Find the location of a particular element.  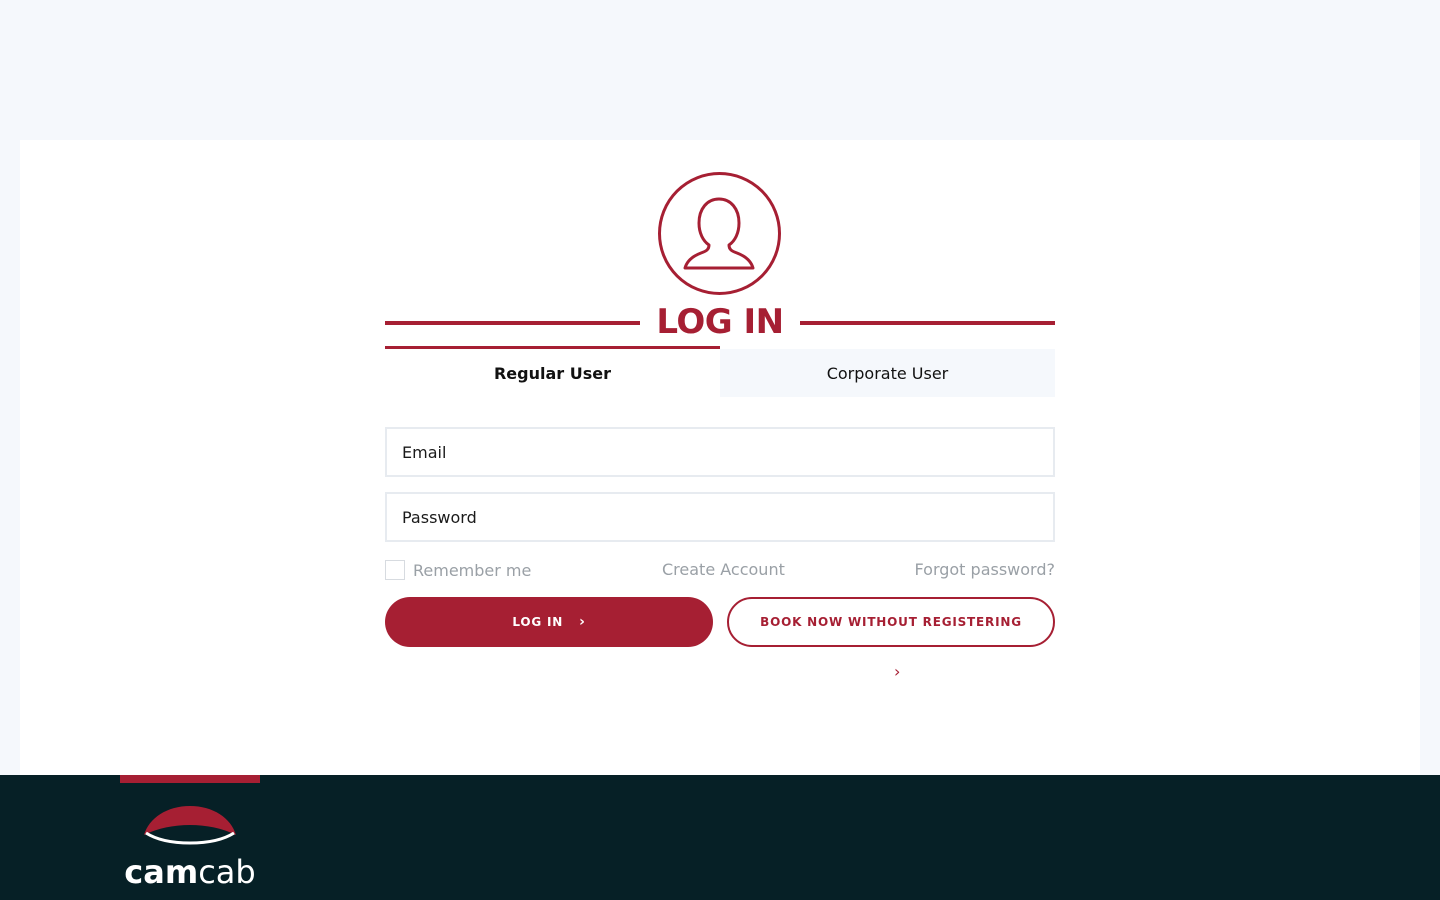

tab-corporate-user: Corporate User is located at coordinates (887, 373).